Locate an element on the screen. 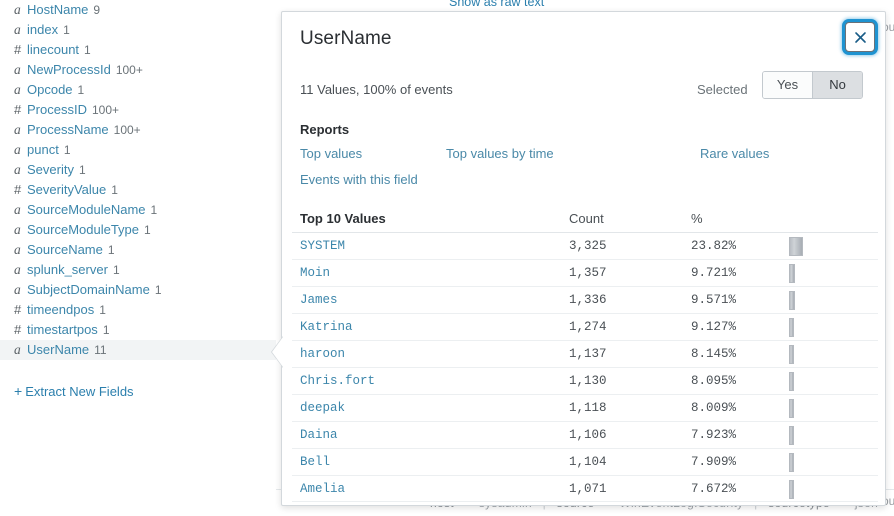 The image size is (894, 516). extract-new-fields-link: + Extract New Fields is located at coordinates (74, 391).